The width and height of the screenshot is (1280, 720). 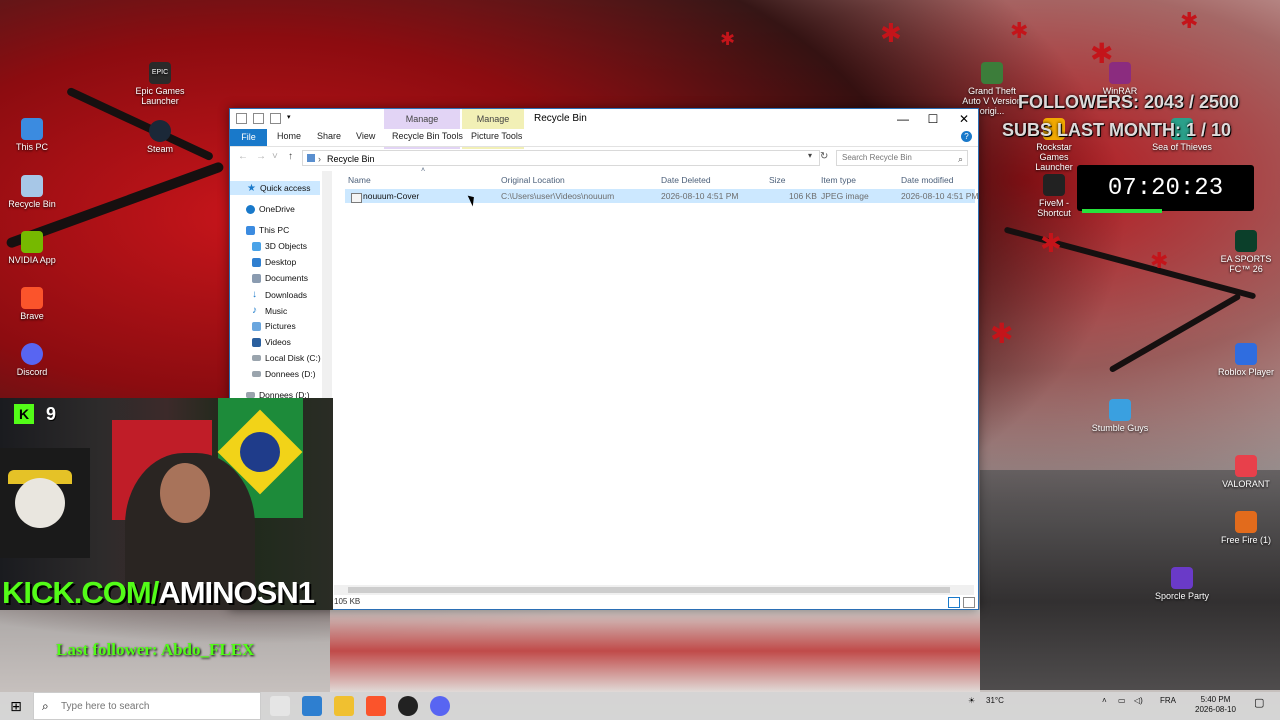 I want to click on store-icon, so click(x=312, y=706).